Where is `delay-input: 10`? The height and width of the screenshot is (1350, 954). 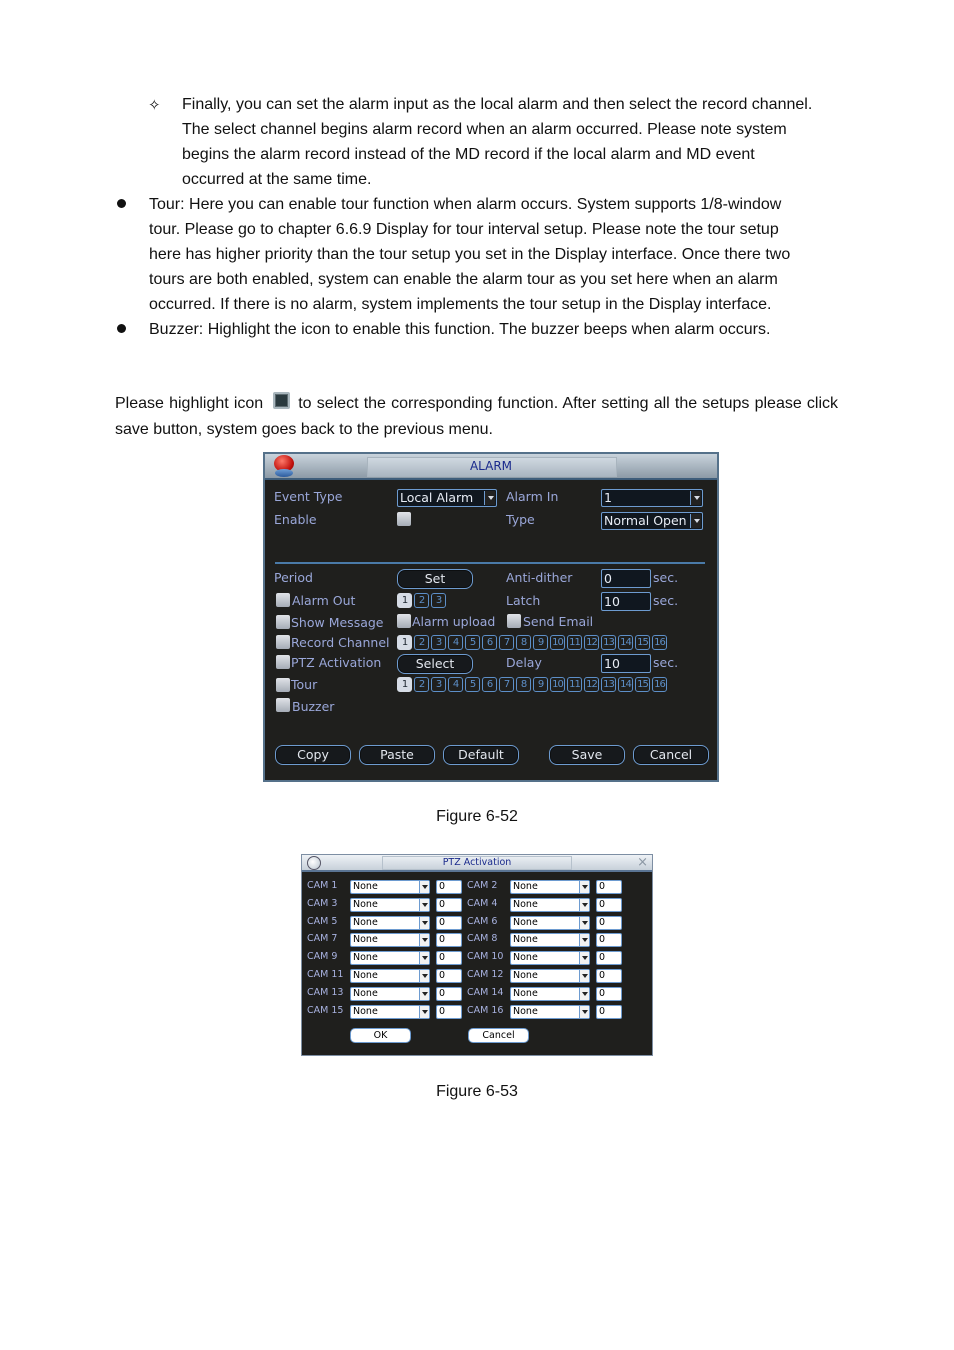
delay-input: 10 is located at coordinates (626, 663).